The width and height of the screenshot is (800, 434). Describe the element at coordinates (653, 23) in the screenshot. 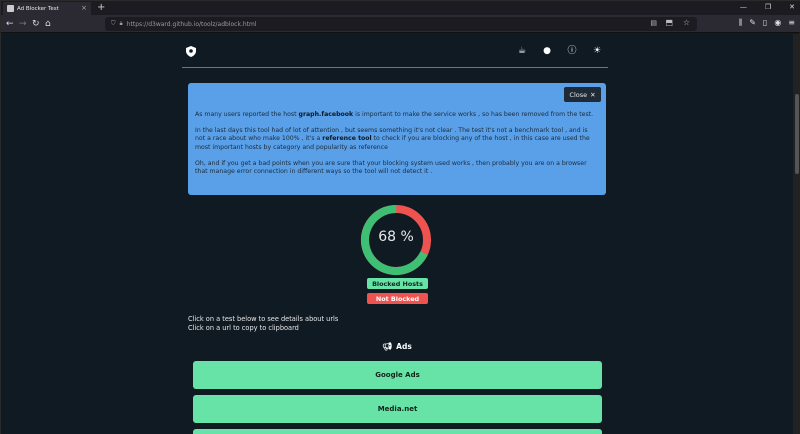

I see `reader-view-icon: ▤` at that location.